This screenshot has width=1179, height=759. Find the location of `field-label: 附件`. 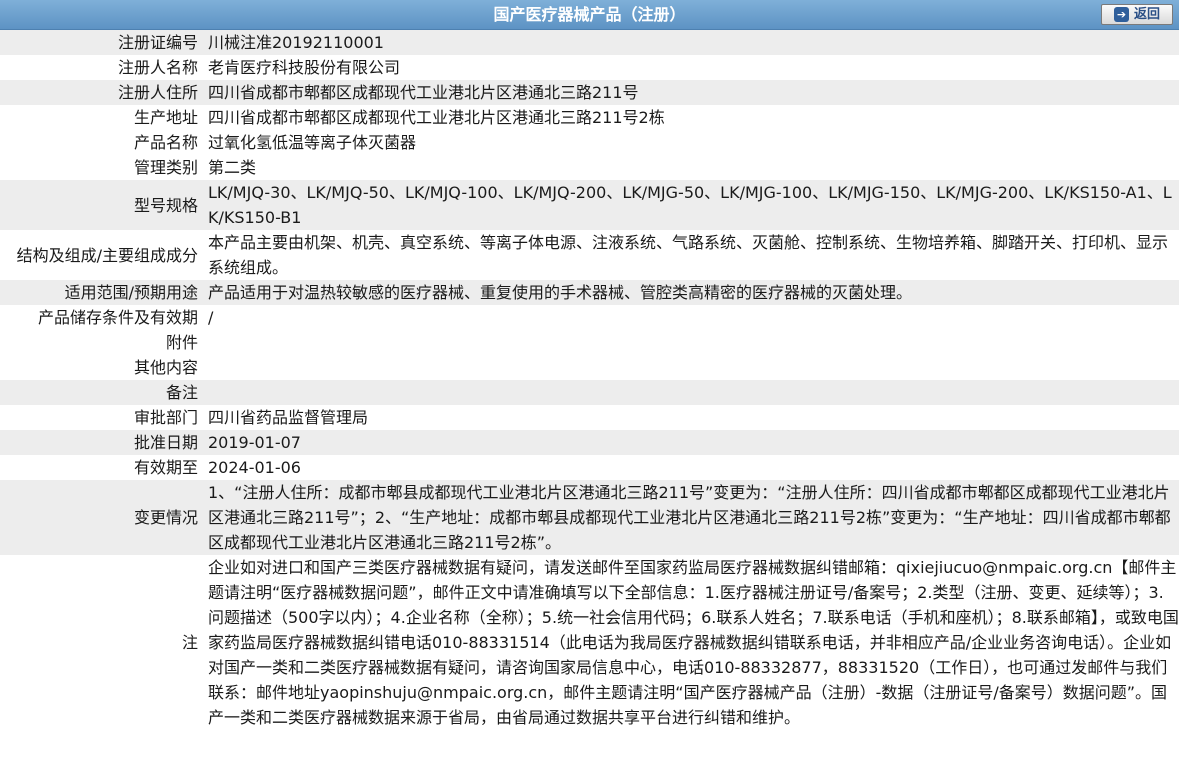

field-label: 附件 is located at coordinates (181, 342).